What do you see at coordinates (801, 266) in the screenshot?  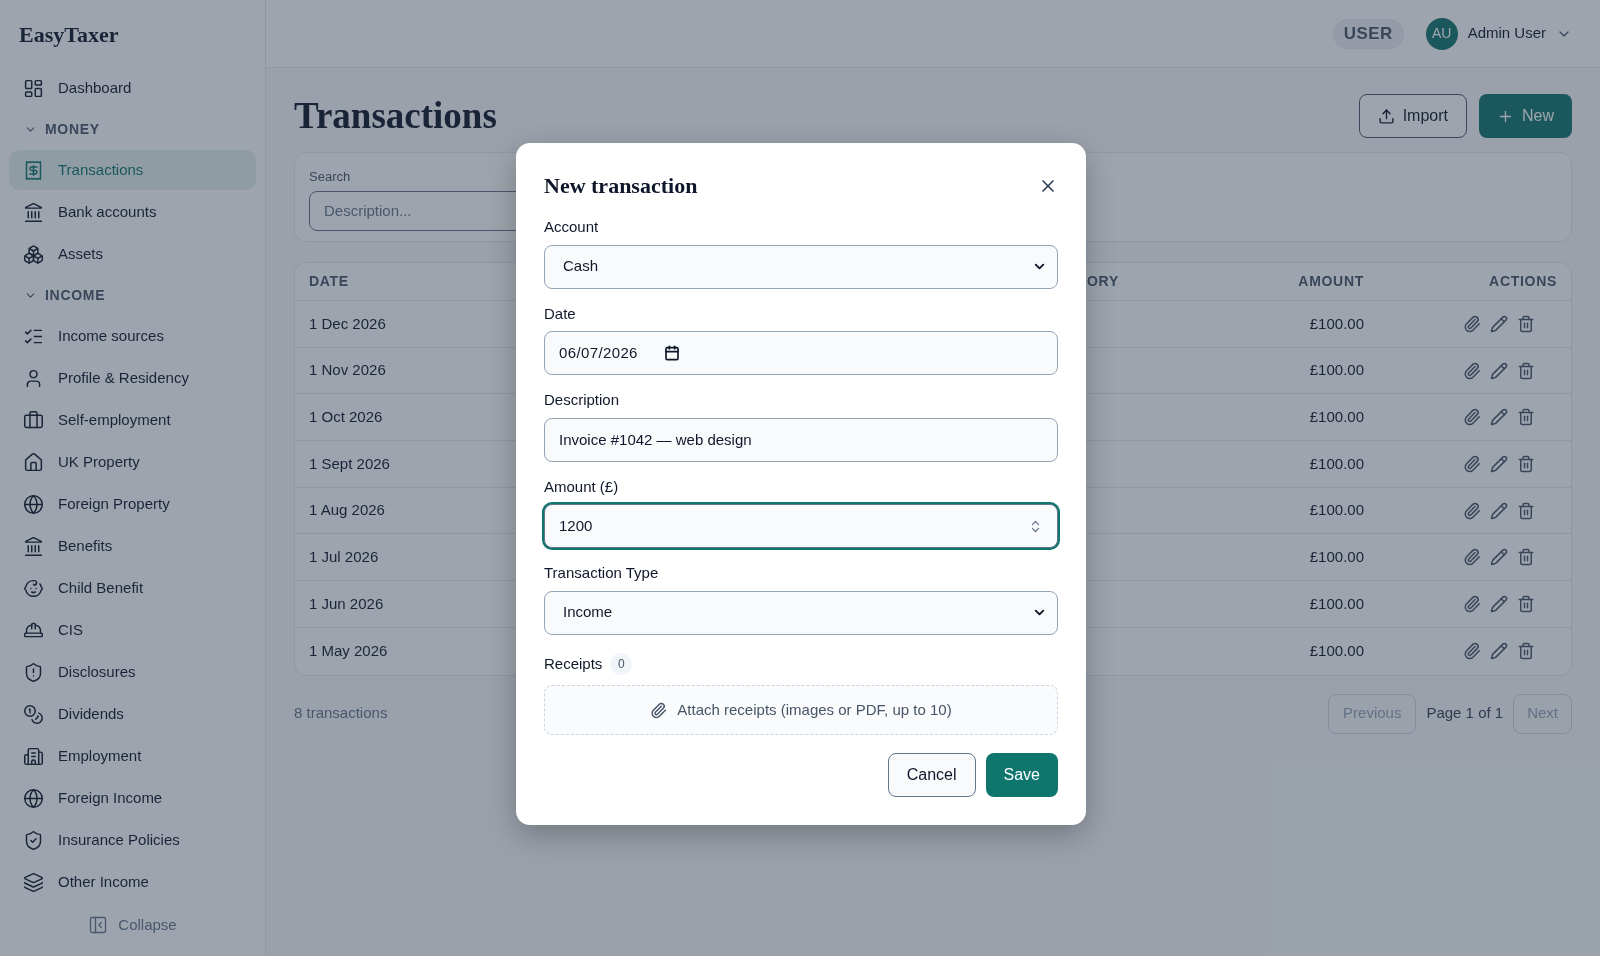 I see `select-field: Cash` at bounding box center [801, 266].